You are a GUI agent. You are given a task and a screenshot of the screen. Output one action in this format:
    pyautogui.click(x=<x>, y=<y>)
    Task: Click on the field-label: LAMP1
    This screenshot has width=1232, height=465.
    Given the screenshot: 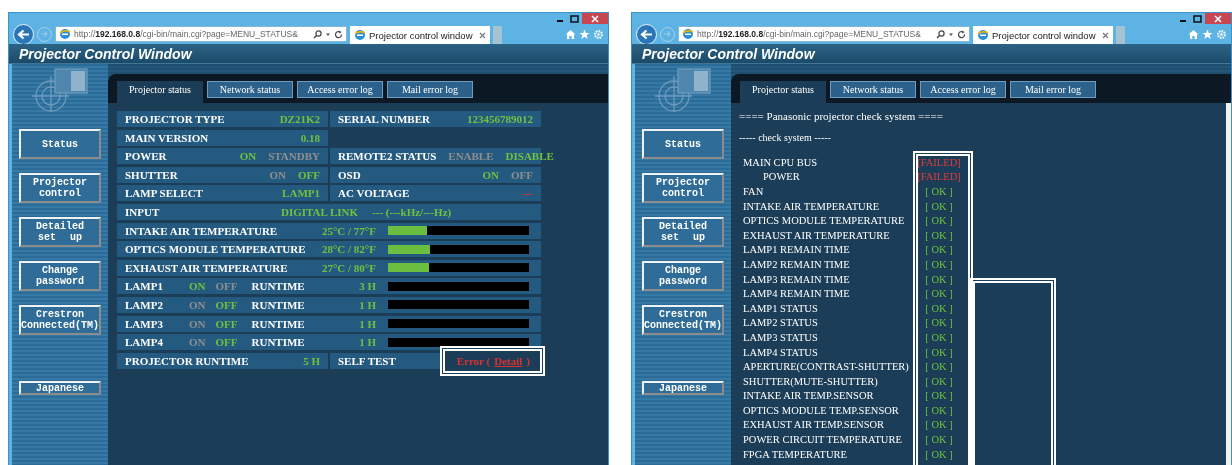 What is the action you would take?
    pyautogui.click(x=144, y=286)
    